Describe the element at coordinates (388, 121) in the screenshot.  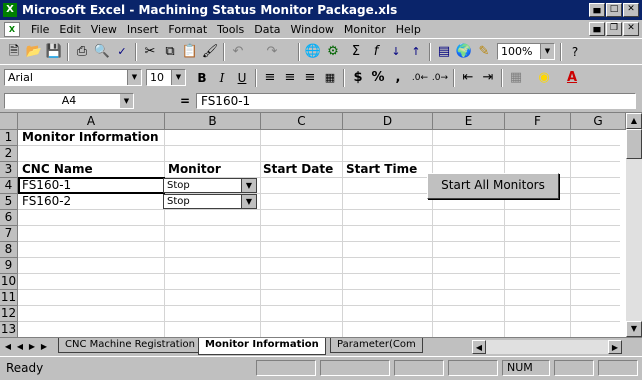
I see `column-header-d: D` at that location.